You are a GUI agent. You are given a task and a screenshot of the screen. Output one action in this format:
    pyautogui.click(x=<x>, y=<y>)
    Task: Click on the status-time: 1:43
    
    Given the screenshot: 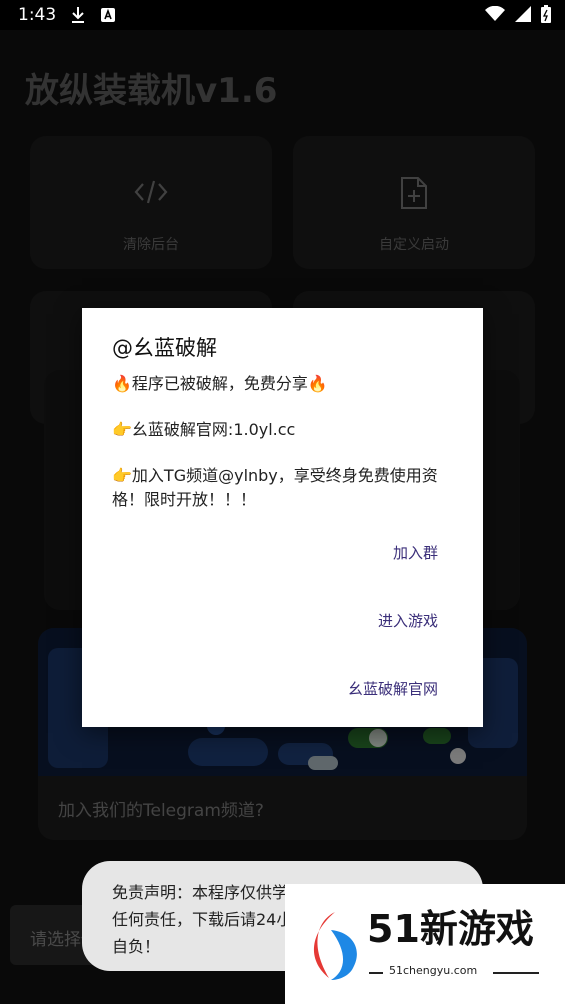 What is the action you would take?
    pyautogui.click(x=37, y=15)
    